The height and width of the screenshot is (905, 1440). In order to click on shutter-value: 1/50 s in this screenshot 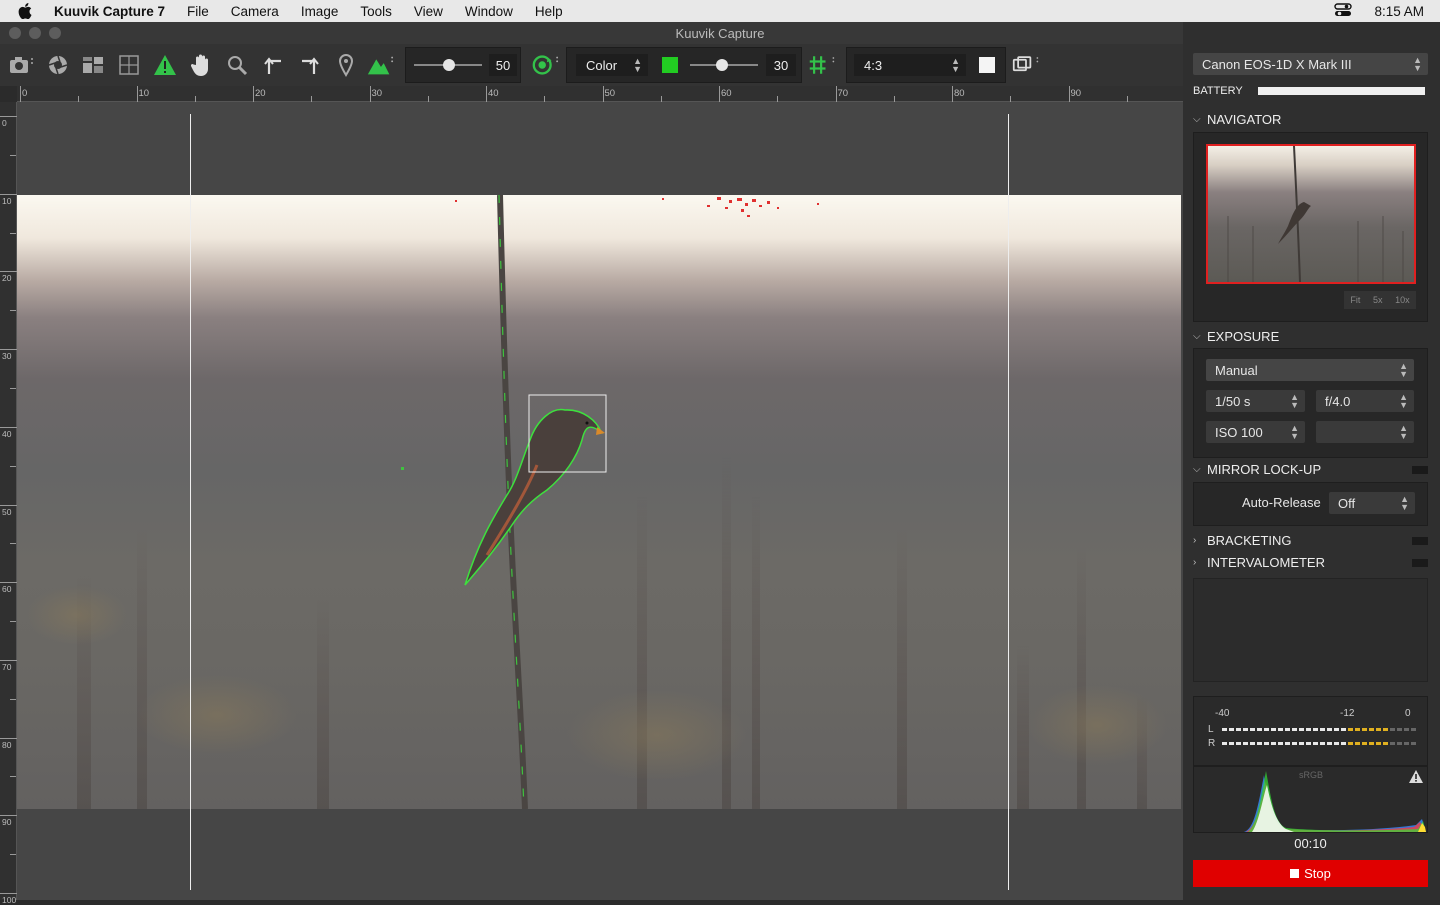, I will do `click(1233, 401)`.